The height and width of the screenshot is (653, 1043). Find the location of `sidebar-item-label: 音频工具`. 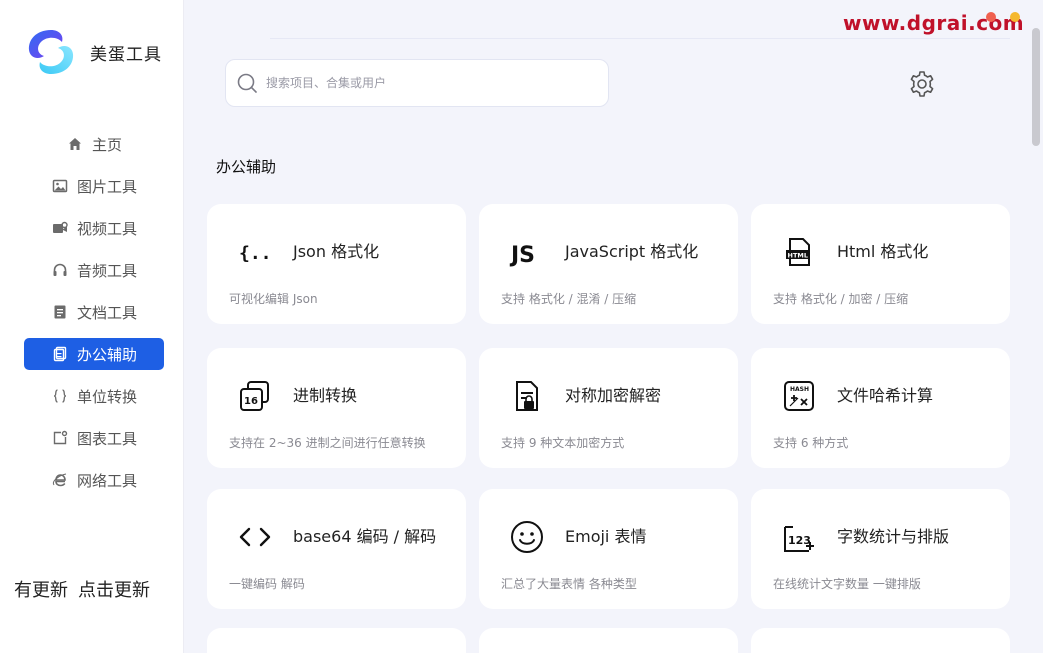

sidebar-item-label: 音频工具 is located at coordinates (106, 270).